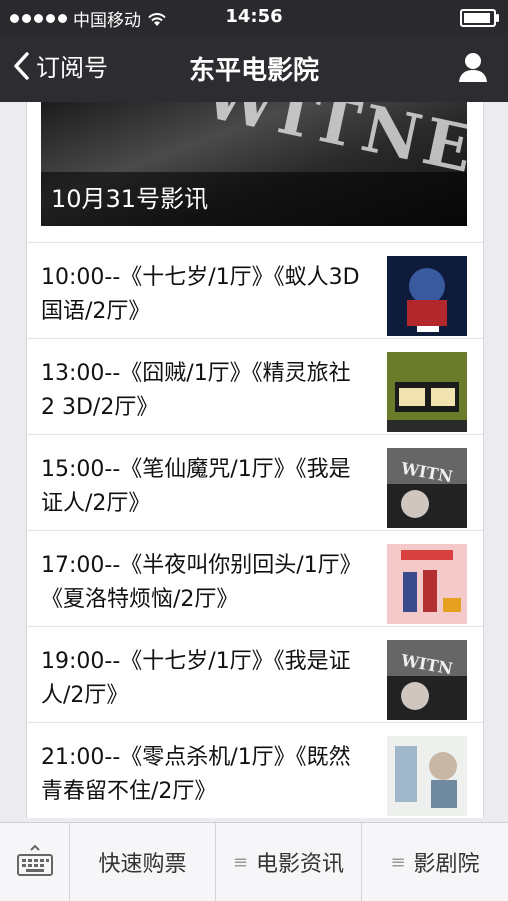  I want to click on schedule-row: 15:00--《笔仙魔咒/1厅》《我是证人/2厅》 WITN, so click(255, 482).